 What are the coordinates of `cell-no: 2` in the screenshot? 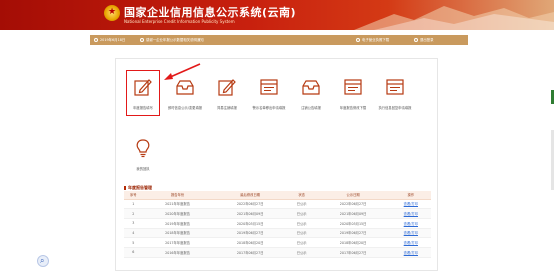 It's located at (133, 213).